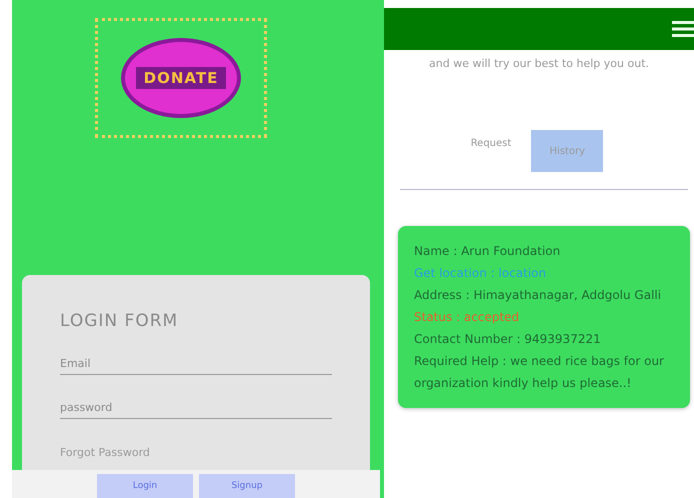  I want to click on detail-text: Address : Himayathanagar, Addgolu Galli, so click(538, 295).